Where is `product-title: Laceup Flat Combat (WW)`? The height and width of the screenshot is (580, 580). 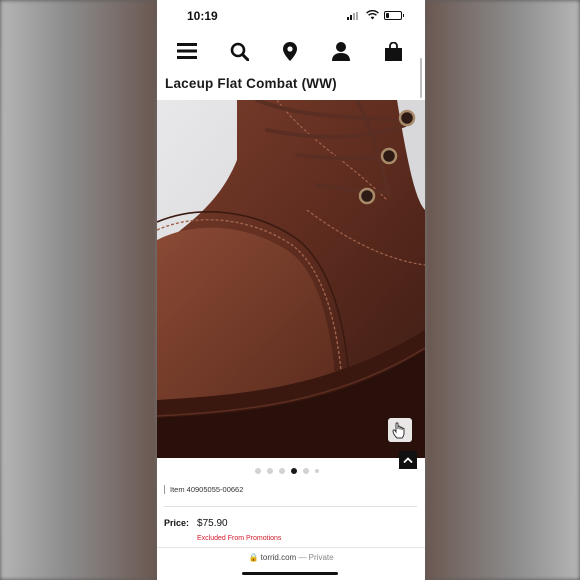
product-title: Laceup Flat Combat (WW) is located at coordinates (251, 83).